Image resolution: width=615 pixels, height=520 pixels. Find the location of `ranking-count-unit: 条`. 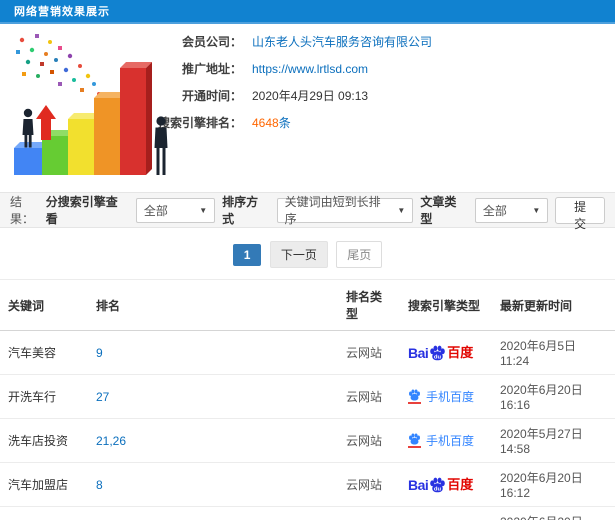

ranking-count-unit: 条 is located at coordinates (284, 123).